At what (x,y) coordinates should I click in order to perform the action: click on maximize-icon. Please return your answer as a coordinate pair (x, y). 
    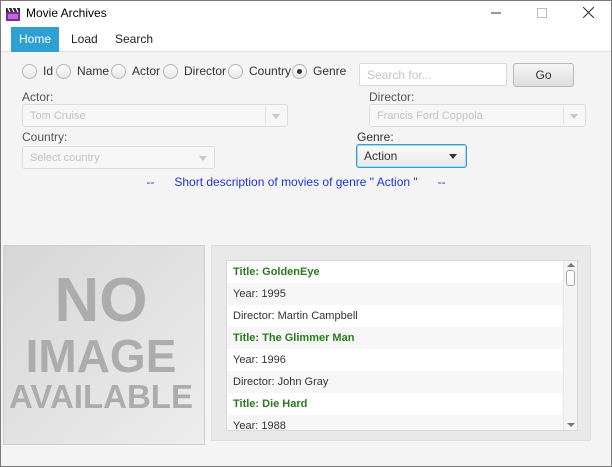
    Looking at the image, I should click on (542, 14).